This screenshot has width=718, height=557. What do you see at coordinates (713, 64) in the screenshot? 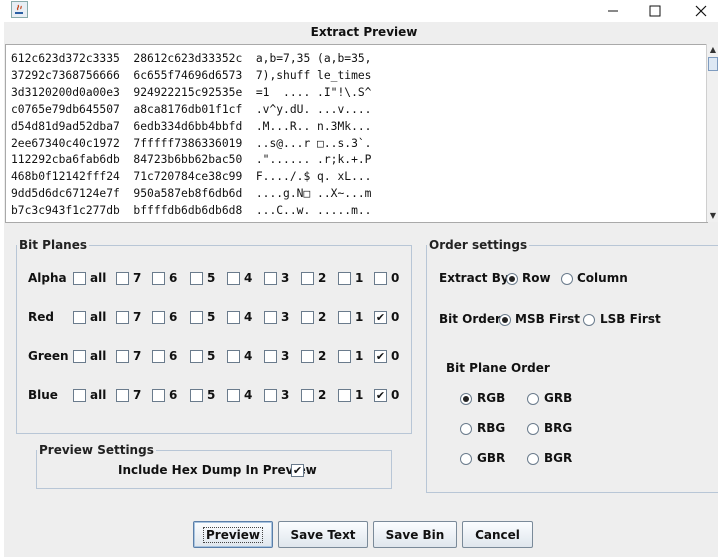
I see `scroll-thumb` at bounding box center [713, 64].